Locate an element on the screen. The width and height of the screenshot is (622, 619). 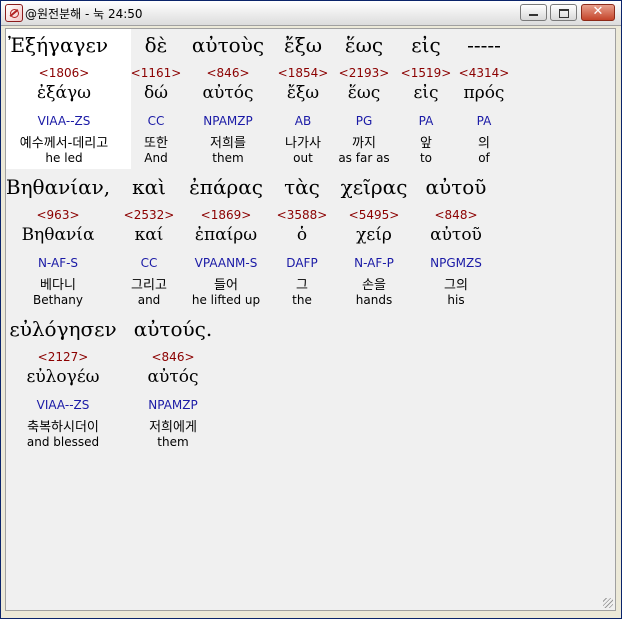
window-title: @원전분해 - 눅 24:50 is located at coordinates (84, 14).